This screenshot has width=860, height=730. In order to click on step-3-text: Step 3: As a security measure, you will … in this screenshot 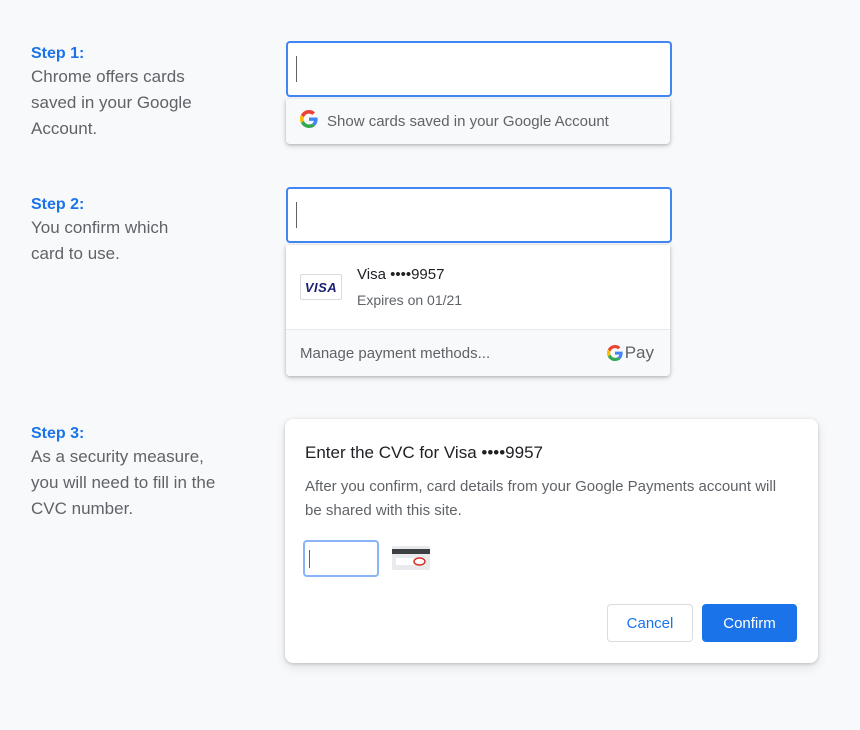, I will do `click(131, 473)`.